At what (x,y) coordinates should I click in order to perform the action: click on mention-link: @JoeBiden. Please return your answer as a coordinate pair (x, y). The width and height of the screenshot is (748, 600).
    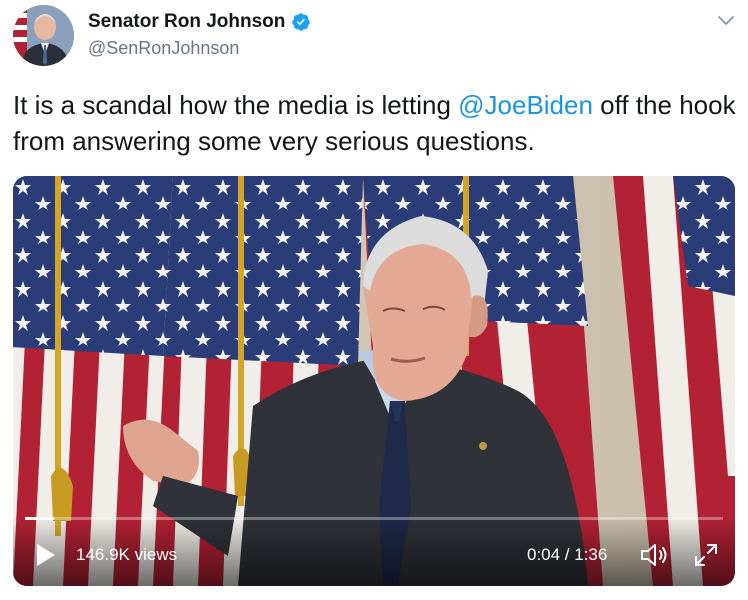
    Looking at the image, I should click on (525, 105).